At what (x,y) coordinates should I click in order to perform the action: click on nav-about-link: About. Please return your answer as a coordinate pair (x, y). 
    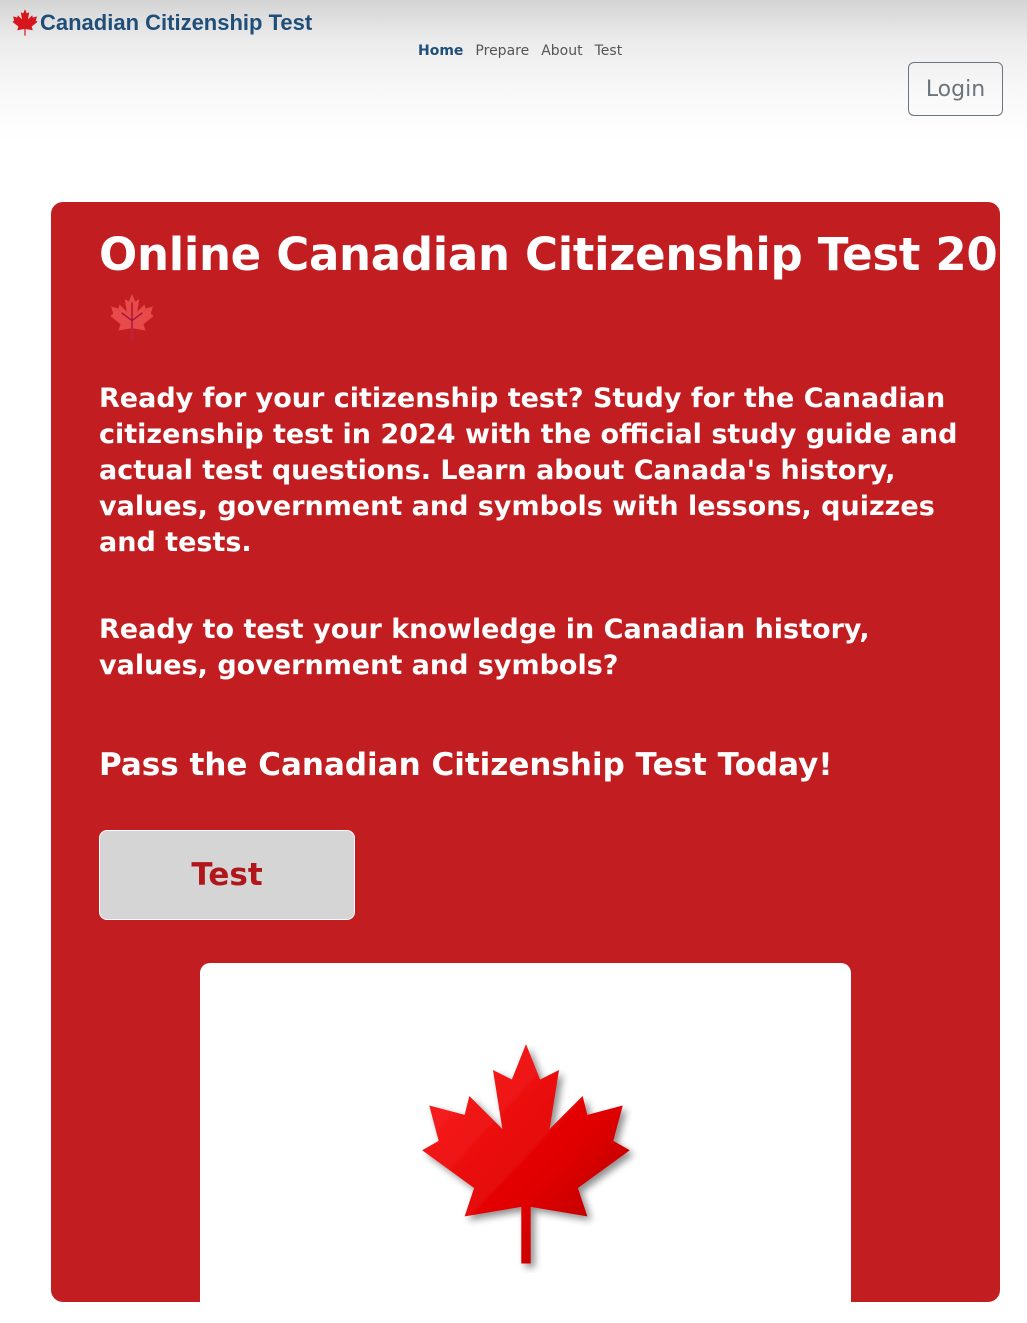
    Looking at the image, I should click on (561, 51).